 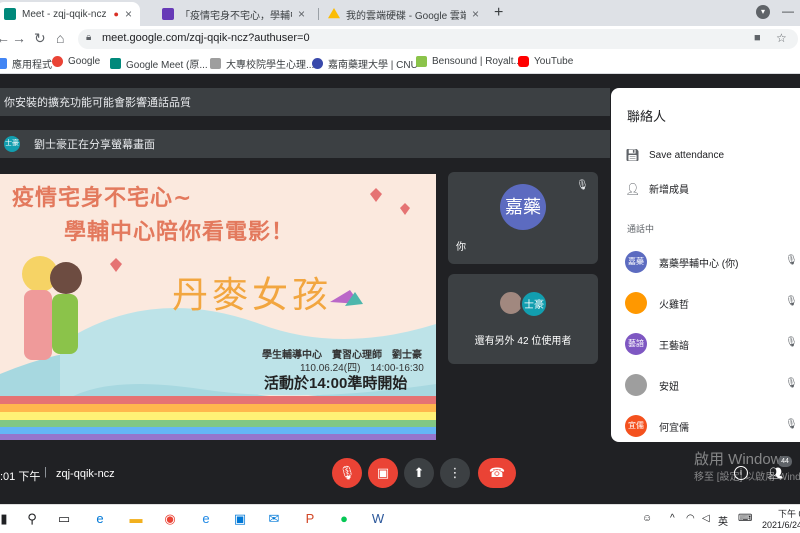 I want to click on add-person-icon: 👤︎, so click(x=633, y=188).